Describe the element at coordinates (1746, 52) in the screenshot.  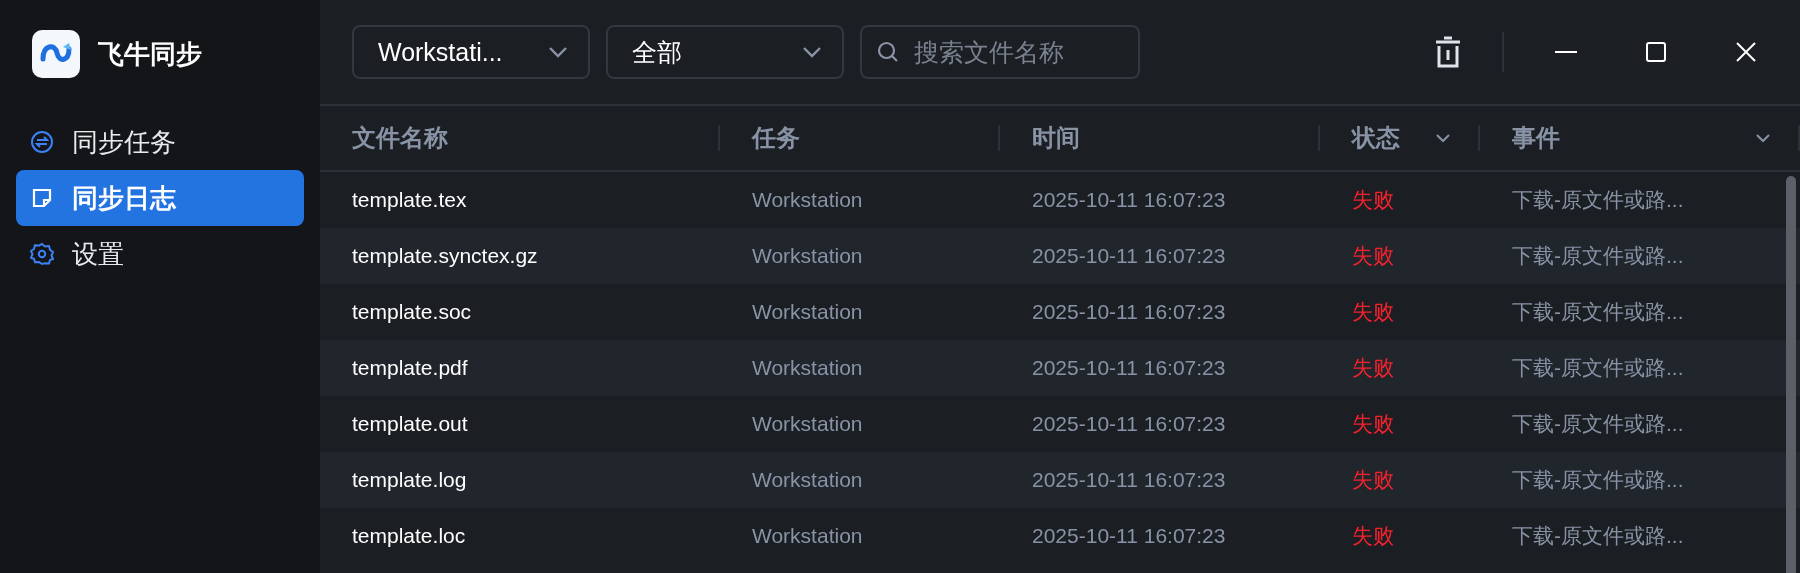
I see `close-icon` at that location.